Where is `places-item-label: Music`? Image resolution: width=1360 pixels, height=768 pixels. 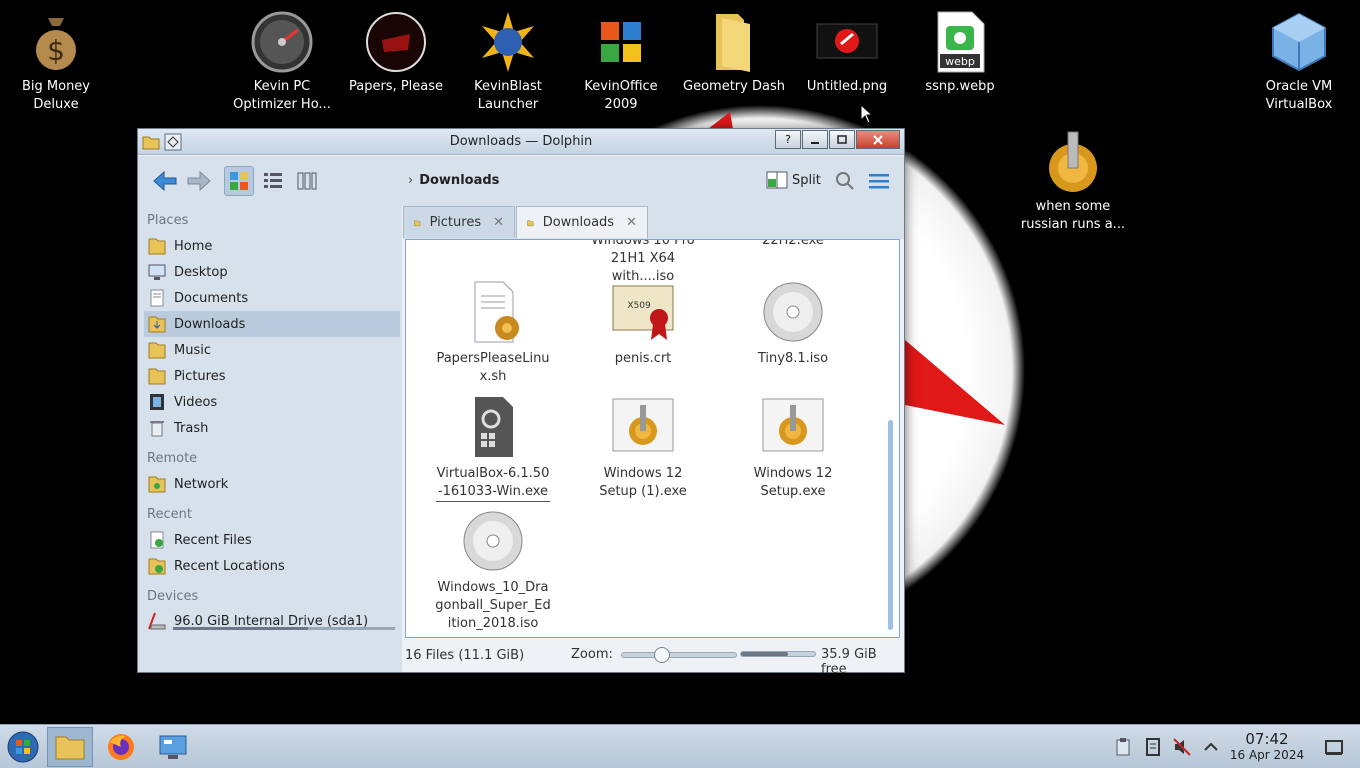 places-item-label: Music is located at coordinates (192, 350).